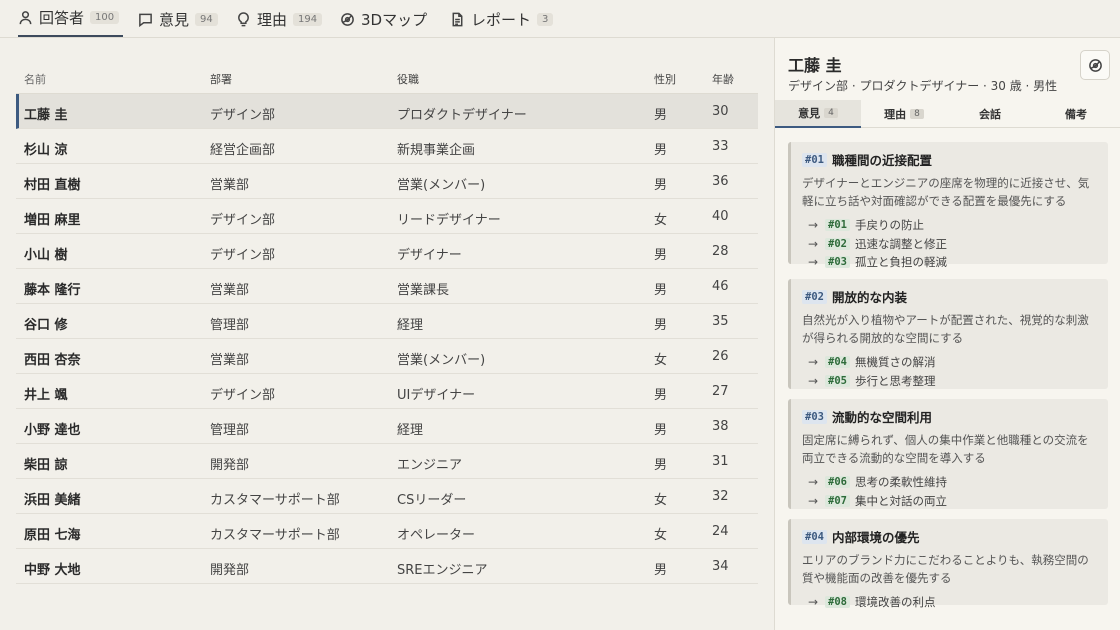  Describe the element at coordinates (52, 290) in the screenshot. I see `cell-name: 藤本 隆行` at that location.